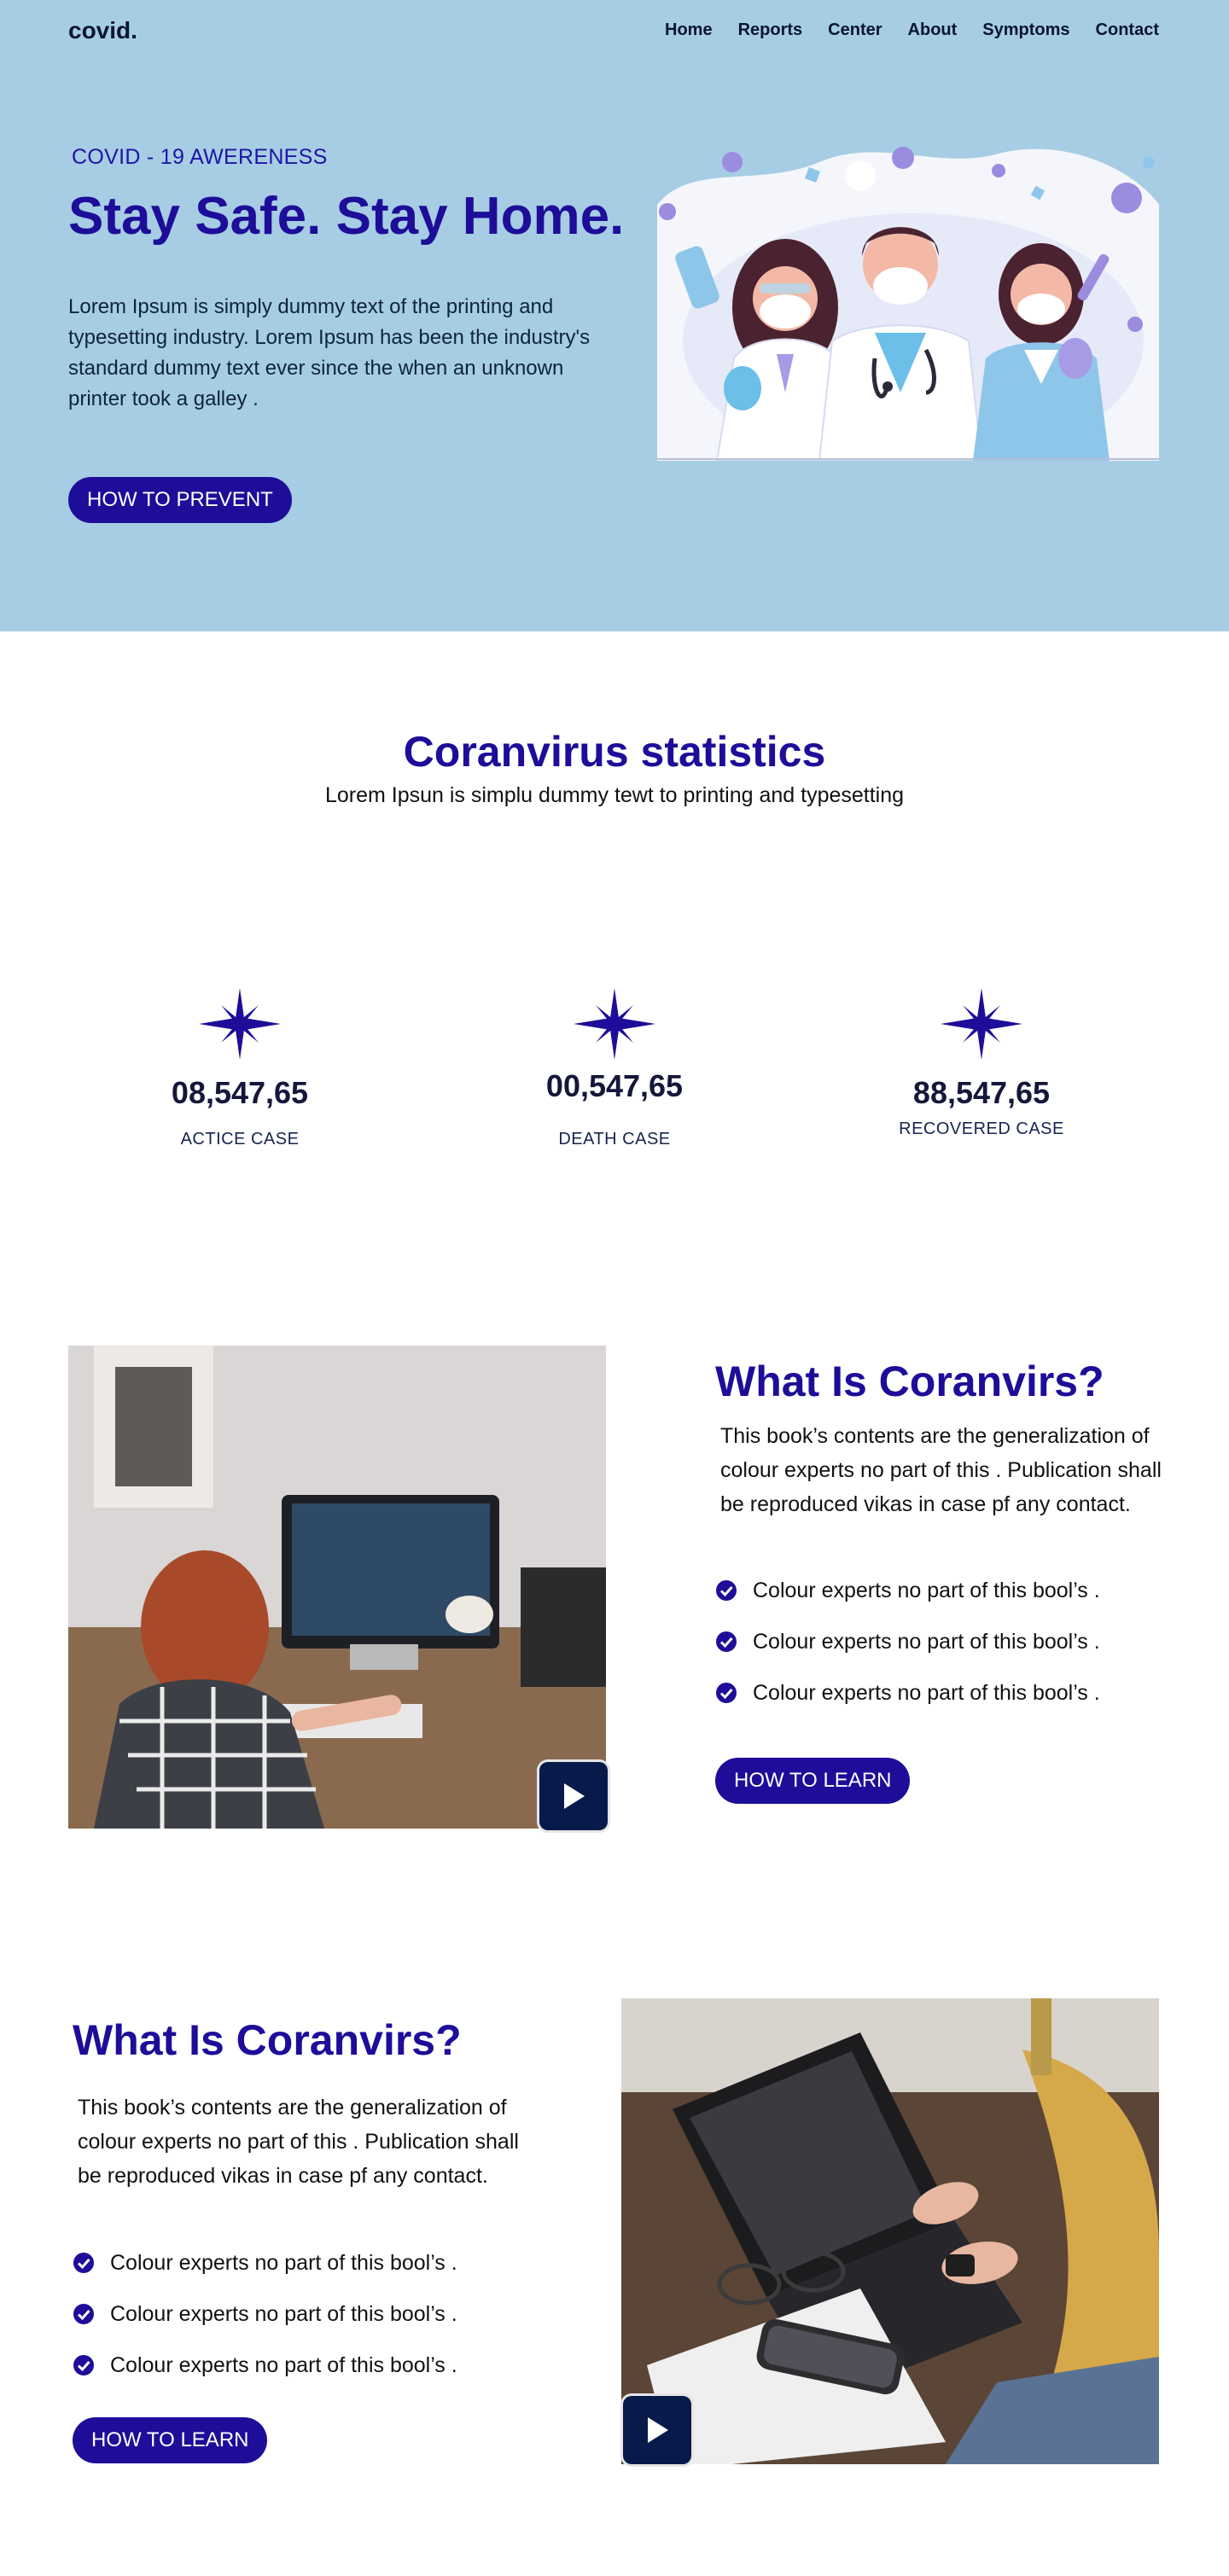 The height and width of the screenshot is (2576, 1229). I want to click on stat-active-cases: 08,547,65 ACTICE CASE, so click(240, 1068).